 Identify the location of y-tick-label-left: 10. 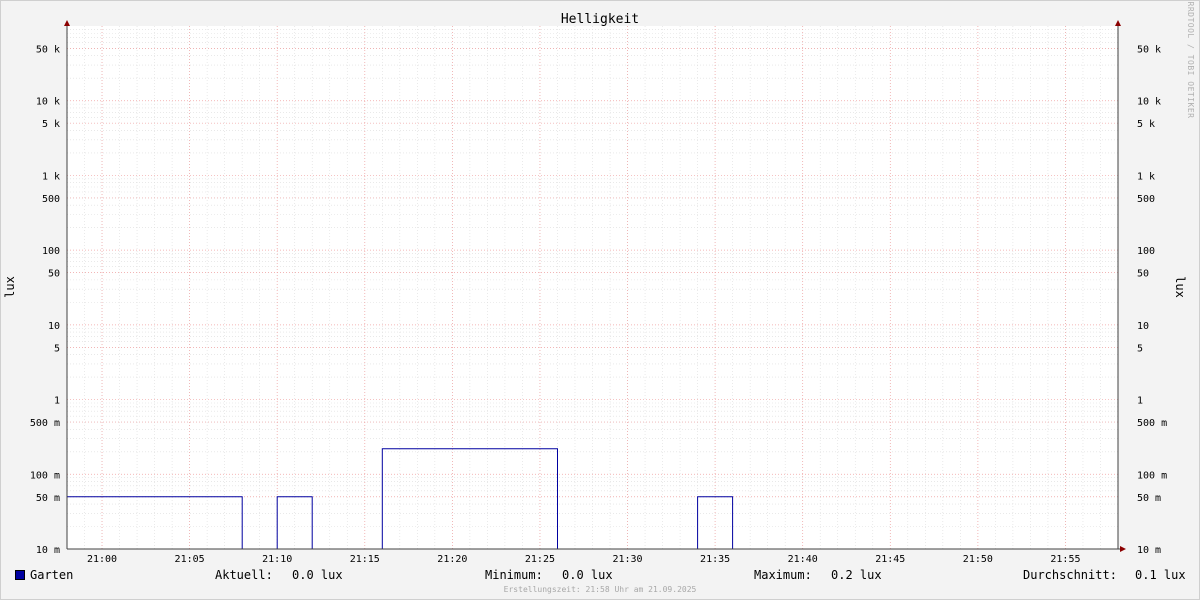
(54, 326).